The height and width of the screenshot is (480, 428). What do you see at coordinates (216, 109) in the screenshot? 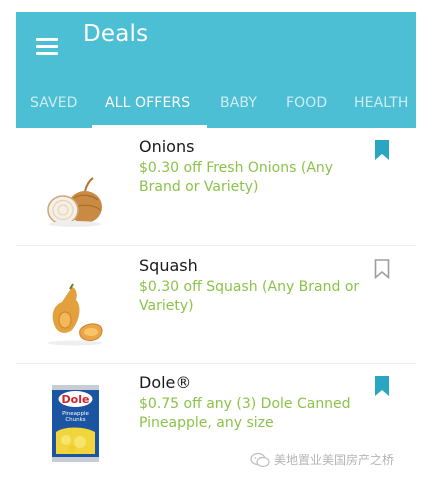
I see `category-tabs: SAVED ALL OFFERS BABY FOOD HEALTH` at bounding box center [216, 109].